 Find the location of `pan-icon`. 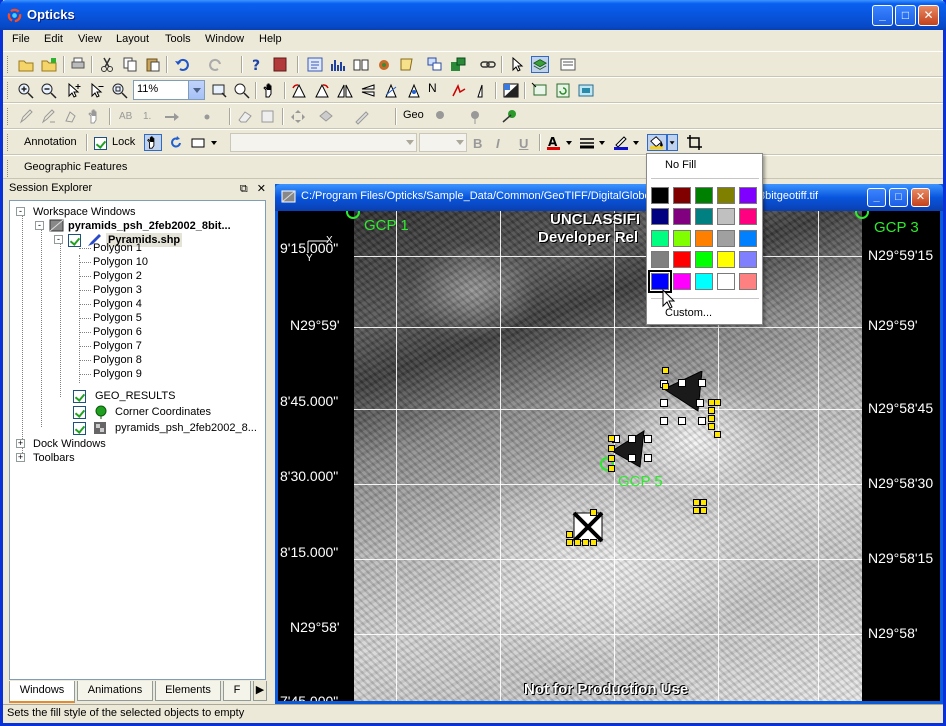

pan-icon is located at coordinates (270, 90).